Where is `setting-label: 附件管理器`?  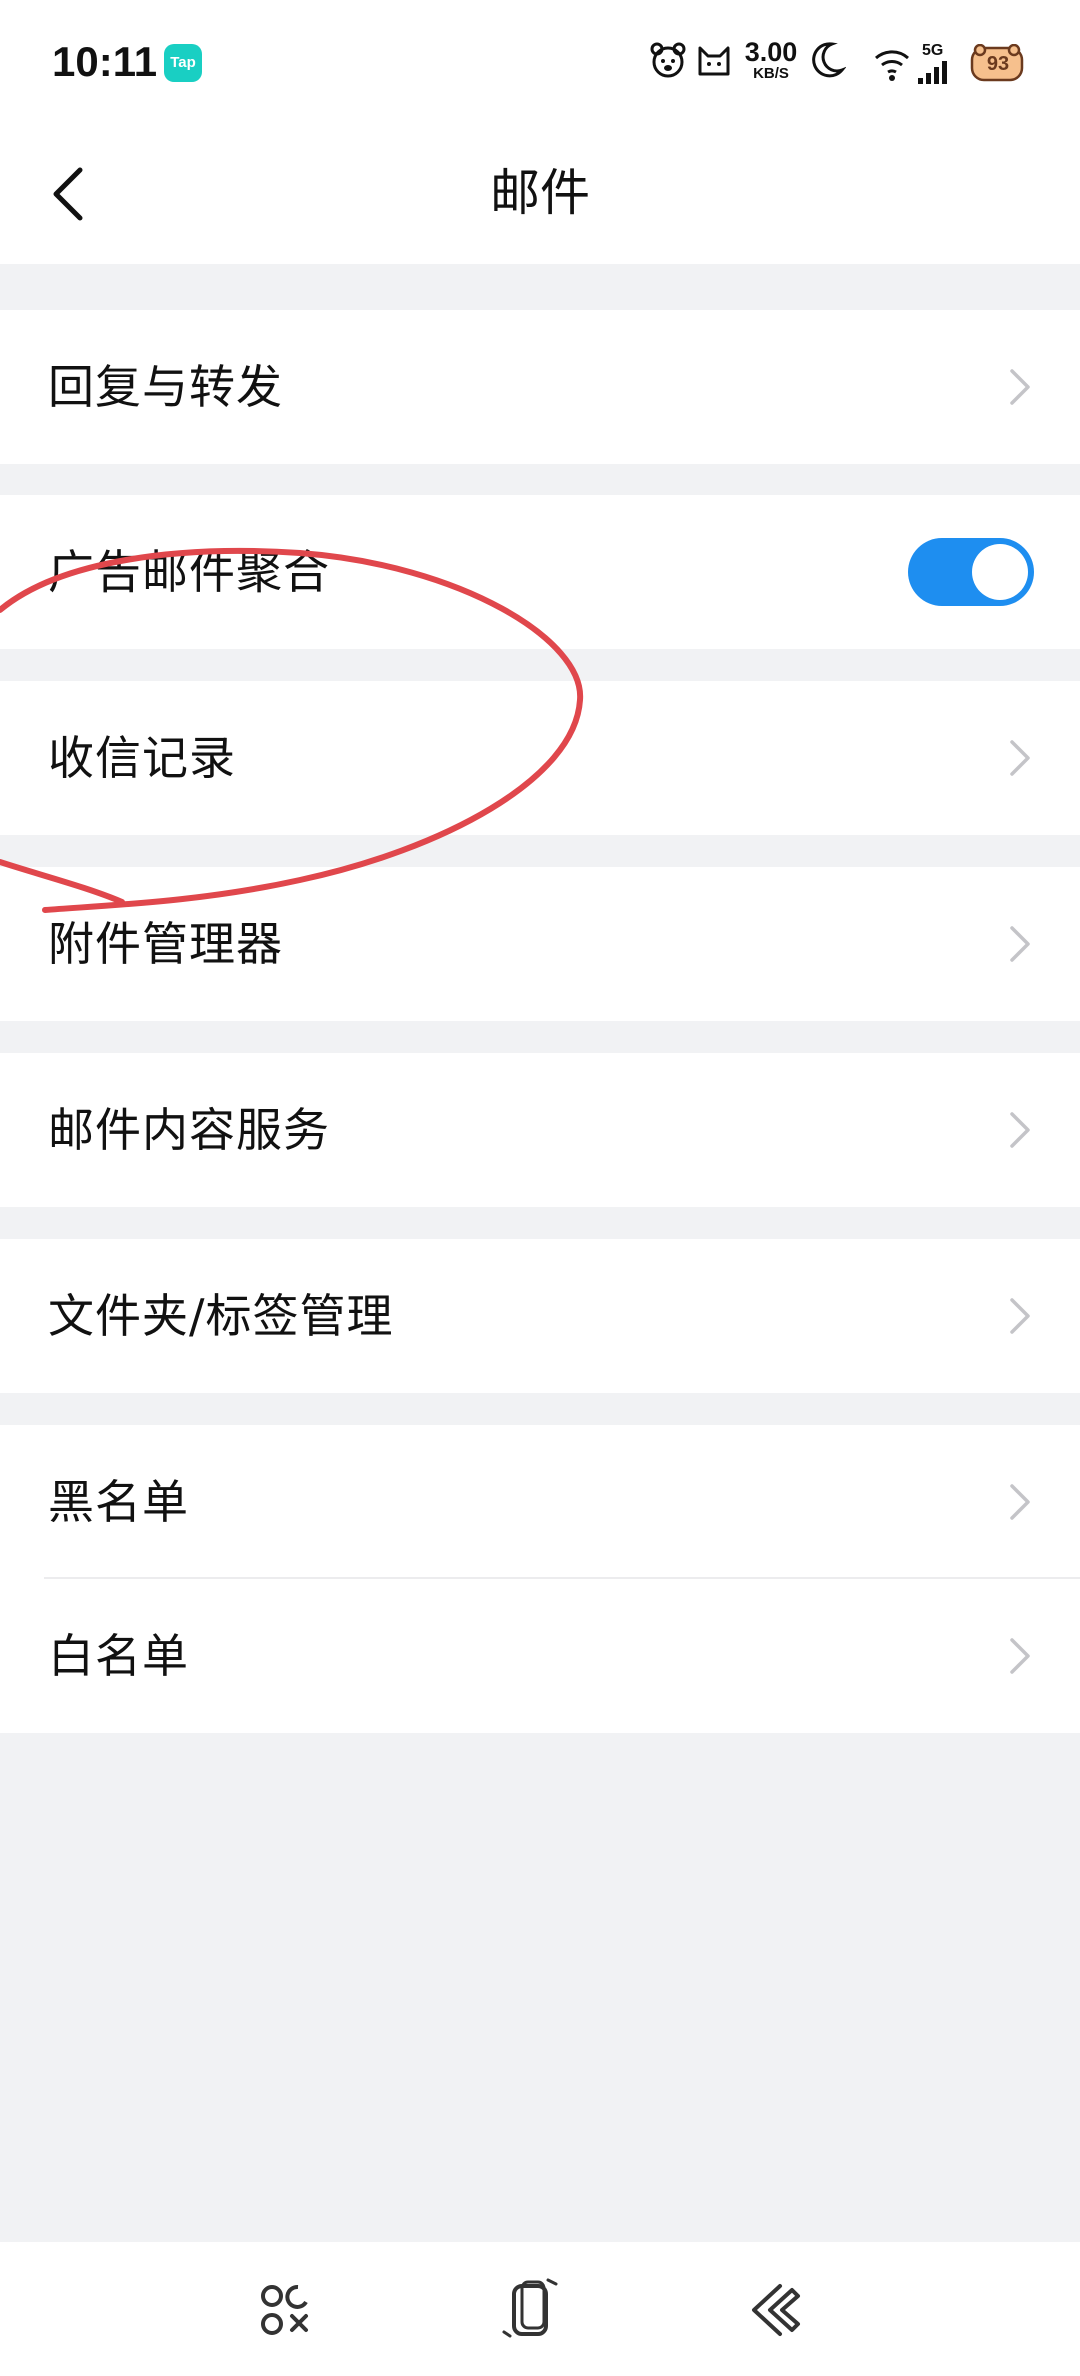
setting-label: 附件管理器 is located at coordinates (165, 944).